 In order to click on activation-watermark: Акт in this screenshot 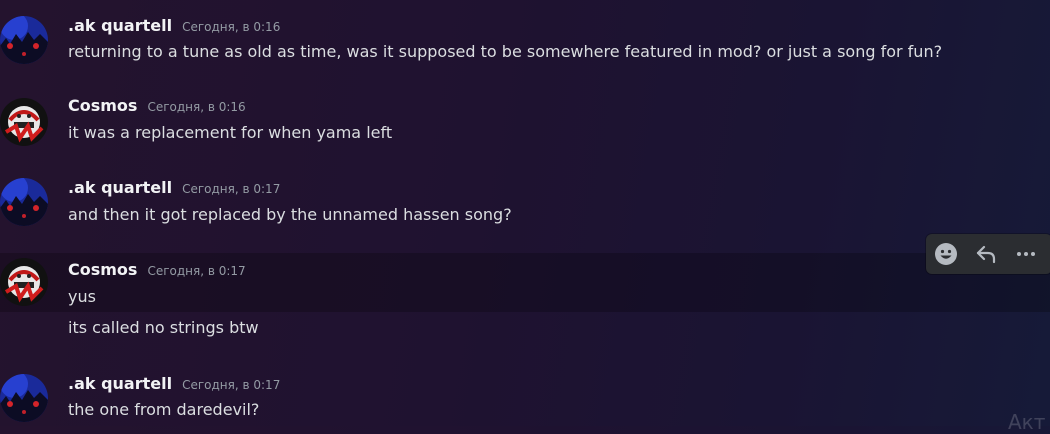, I will do `click(1027, 422)`.